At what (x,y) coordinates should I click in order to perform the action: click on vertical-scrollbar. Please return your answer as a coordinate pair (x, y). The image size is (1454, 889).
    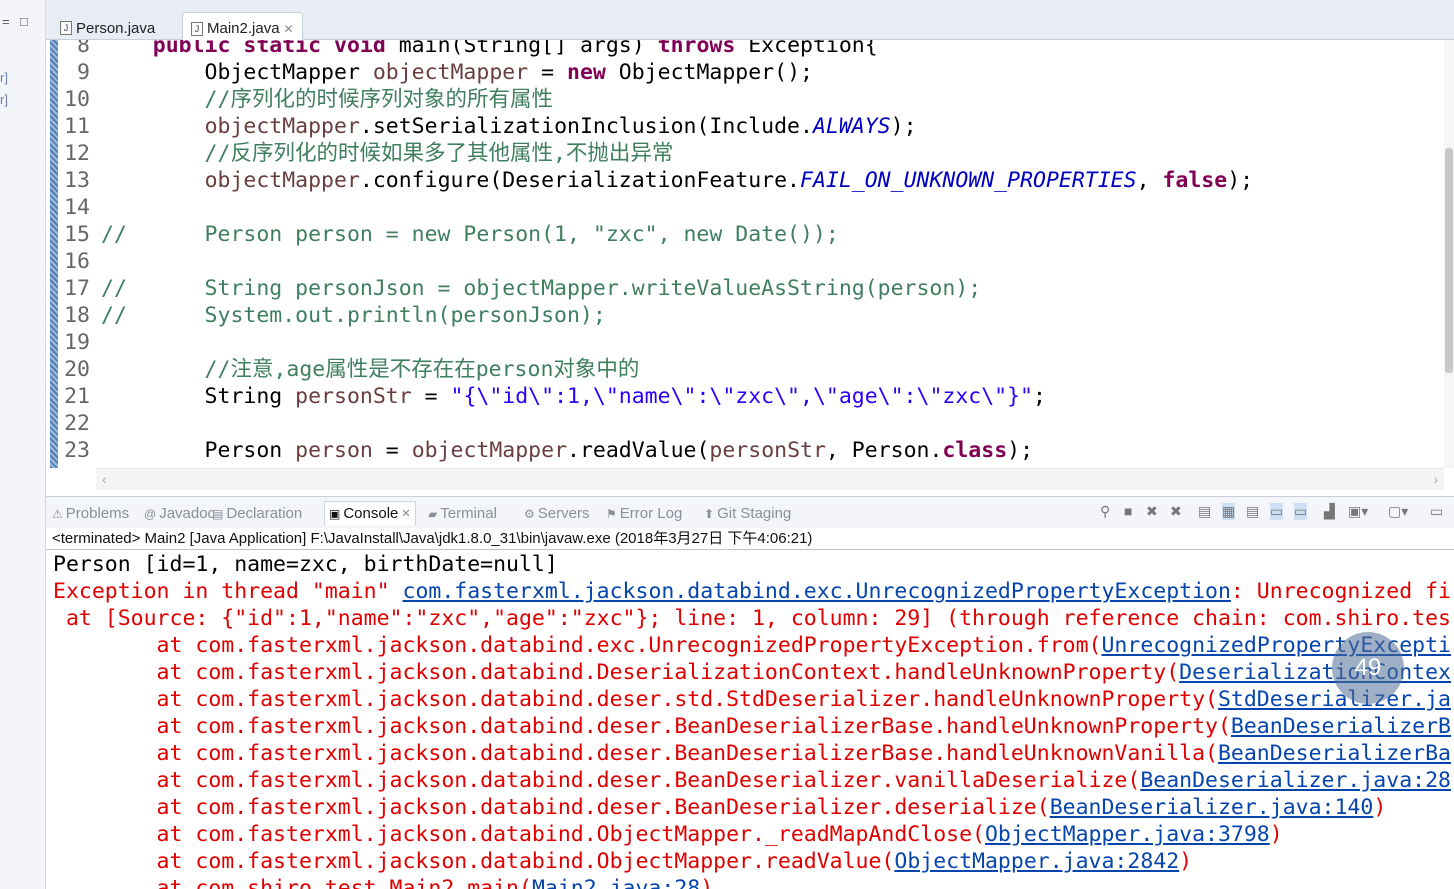
    Looking at the image, I should click on (1449, 254).